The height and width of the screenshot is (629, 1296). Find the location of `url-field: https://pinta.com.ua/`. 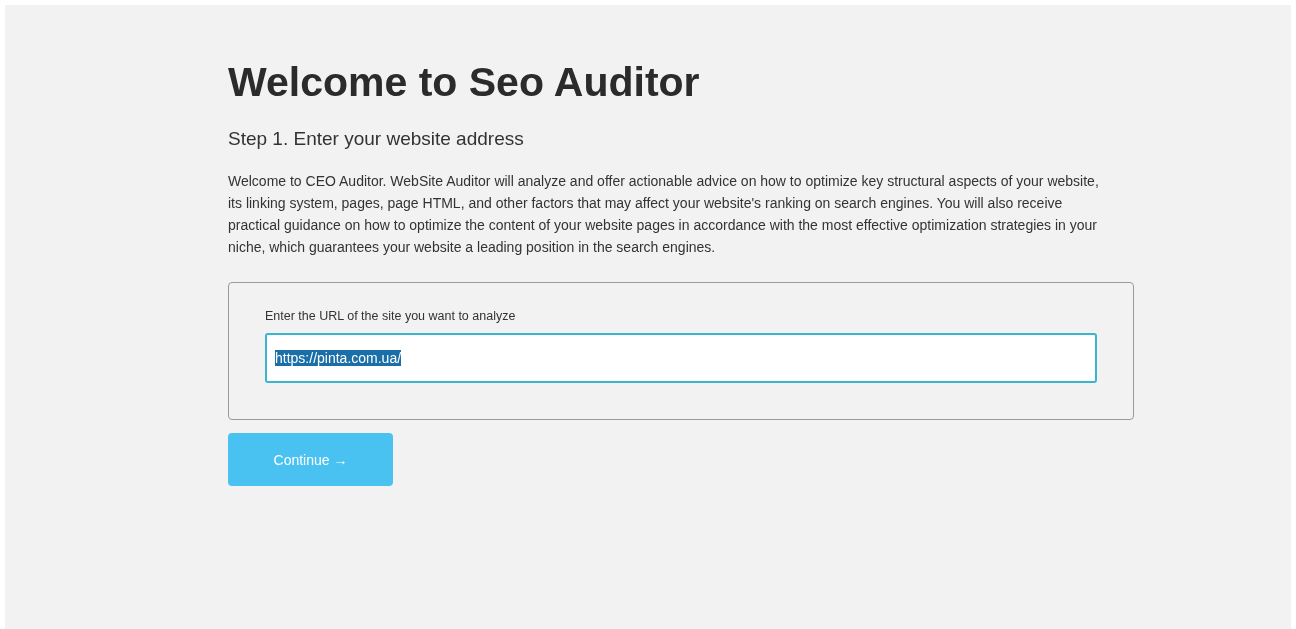

url-field: https://pinta.com.ua/ is located at coordinates (681, 358).